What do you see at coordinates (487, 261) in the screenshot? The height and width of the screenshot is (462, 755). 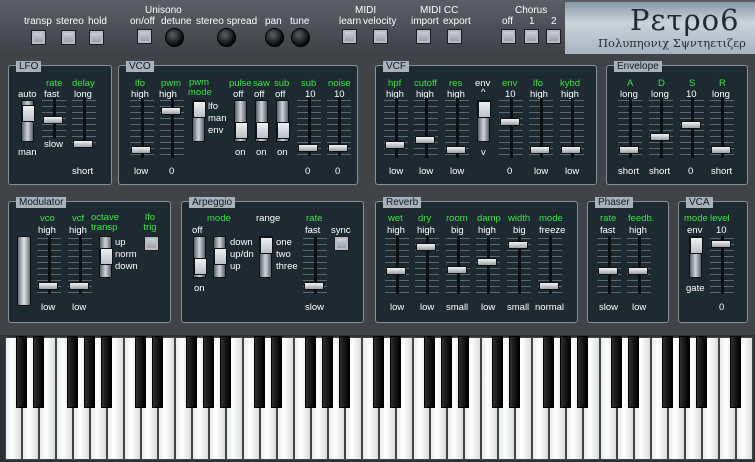 I see `rev-damp-slider` at bounding box center [487, 261].